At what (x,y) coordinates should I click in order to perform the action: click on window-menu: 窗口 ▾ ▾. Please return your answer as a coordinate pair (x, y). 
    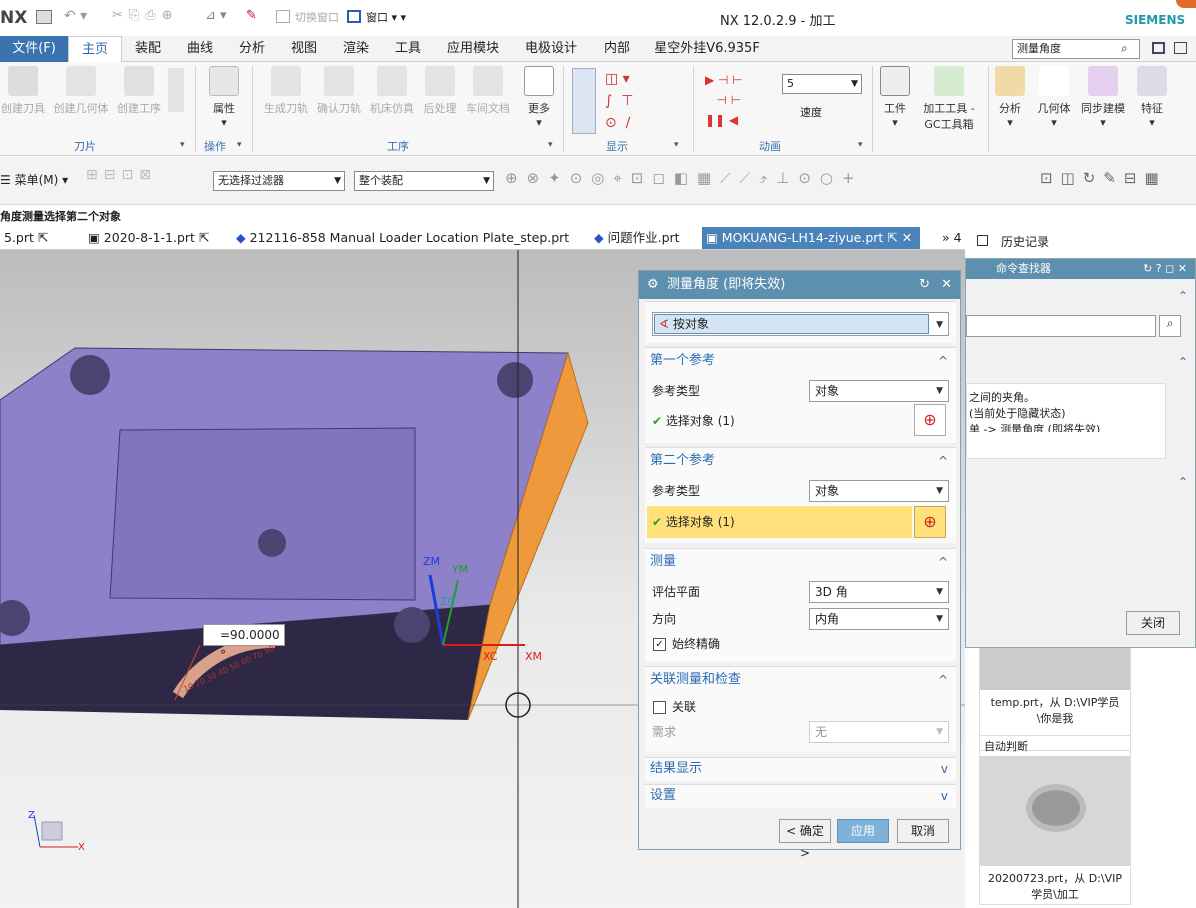
    Looking at the image, I should click on (386, 17).